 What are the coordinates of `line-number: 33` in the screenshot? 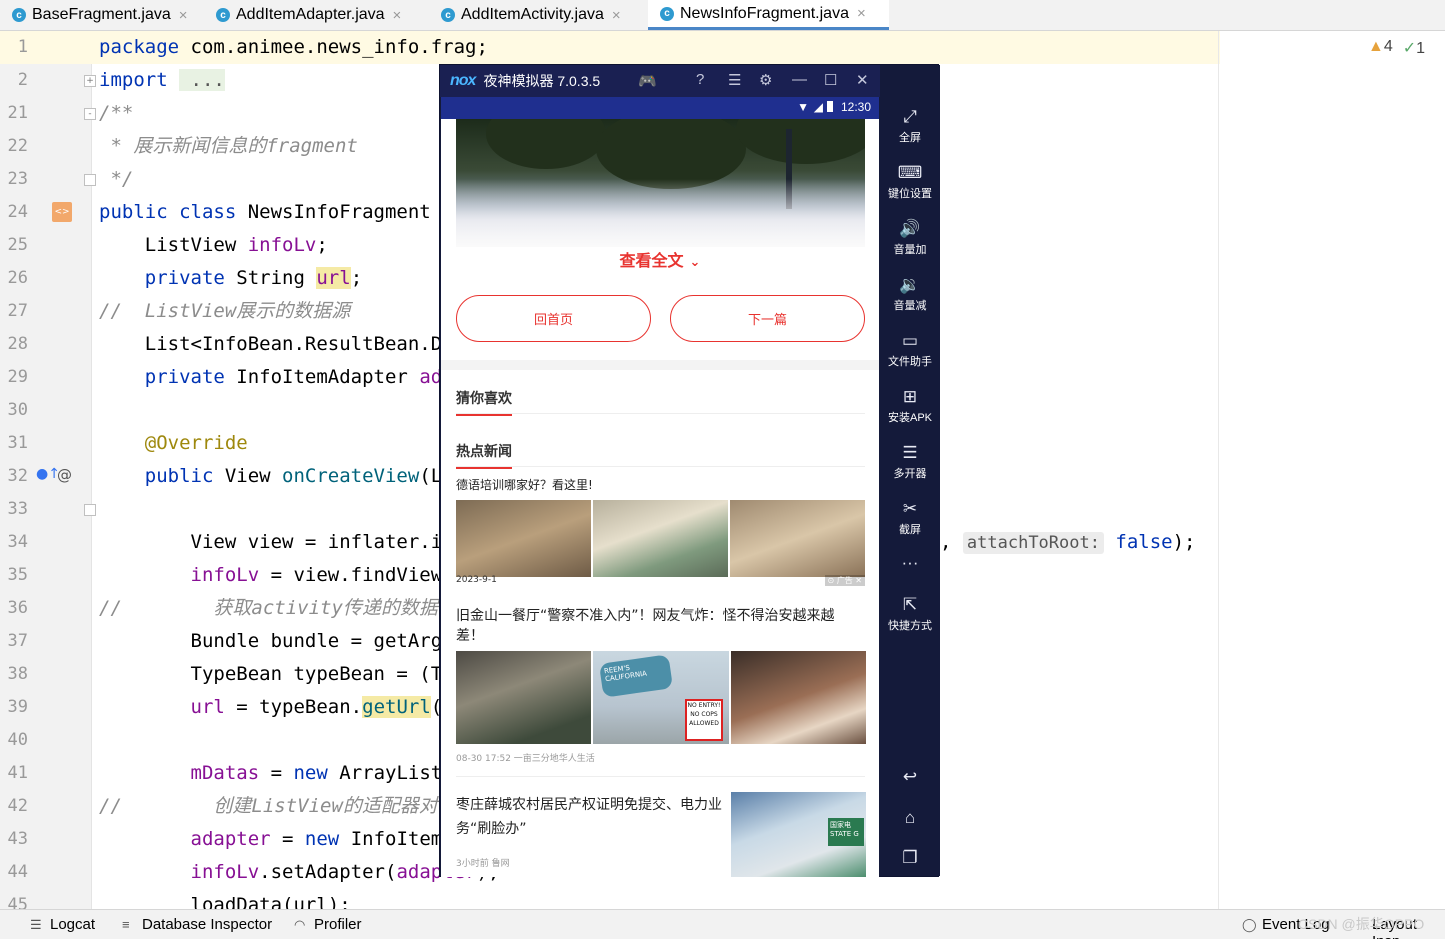 It's located at (17, 509).